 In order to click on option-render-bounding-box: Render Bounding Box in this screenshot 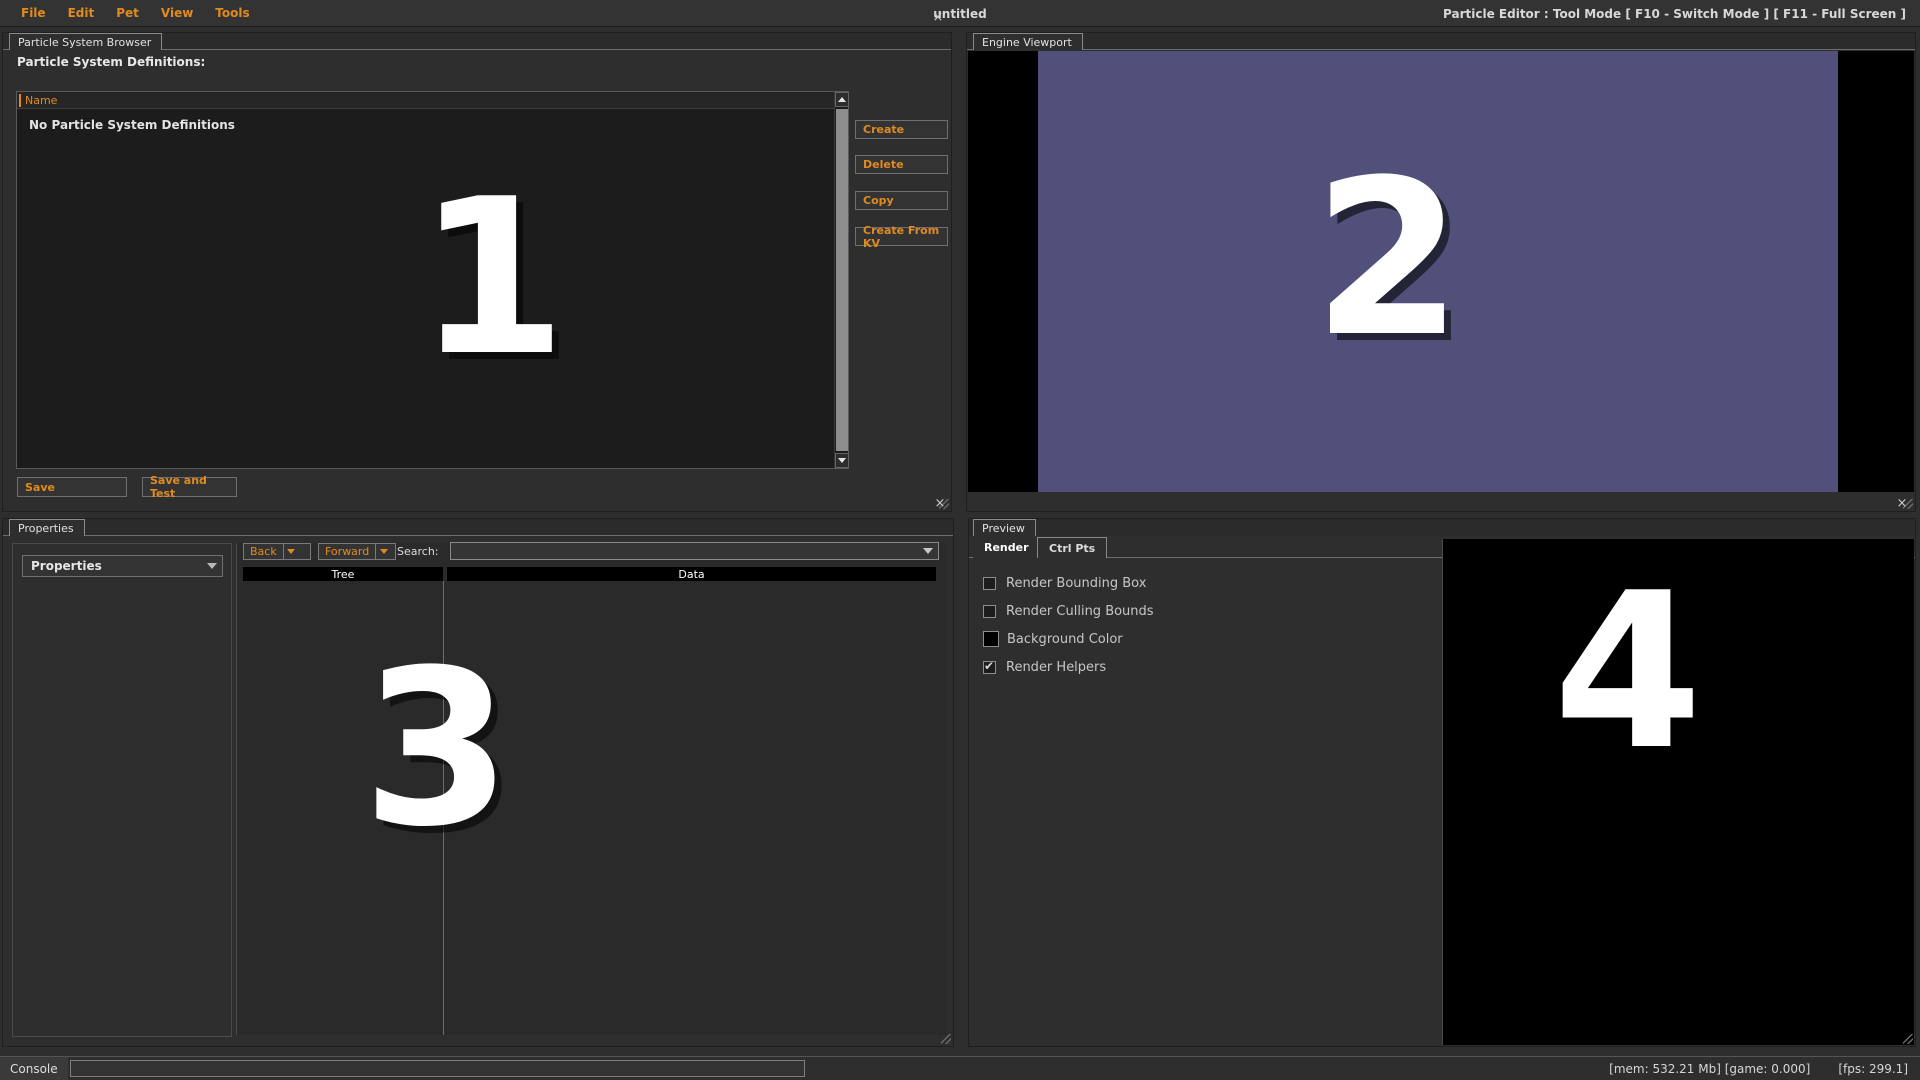, I will do `click(1213, 583)`.